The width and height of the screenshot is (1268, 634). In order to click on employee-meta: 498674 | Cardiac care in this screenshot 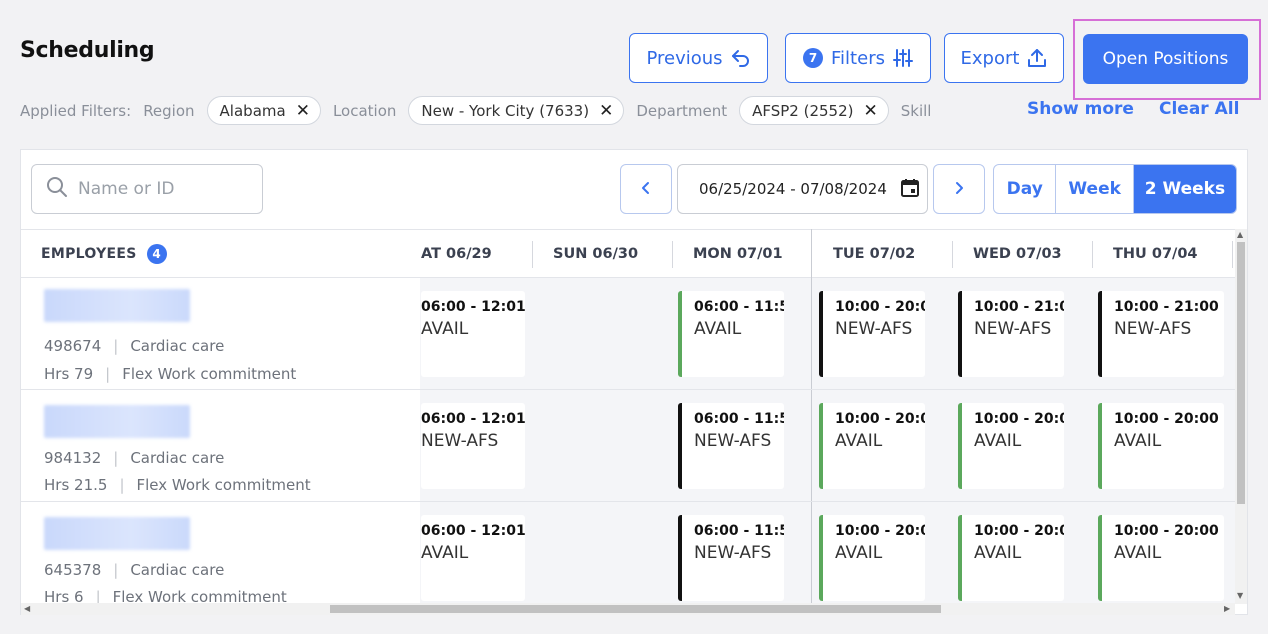, I will do `click(134, 346)`.